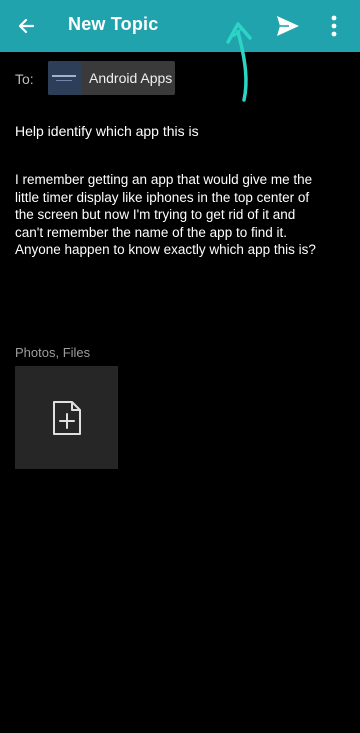 The image size is (360, 733). I want to click on back-button, so click(26, 26).